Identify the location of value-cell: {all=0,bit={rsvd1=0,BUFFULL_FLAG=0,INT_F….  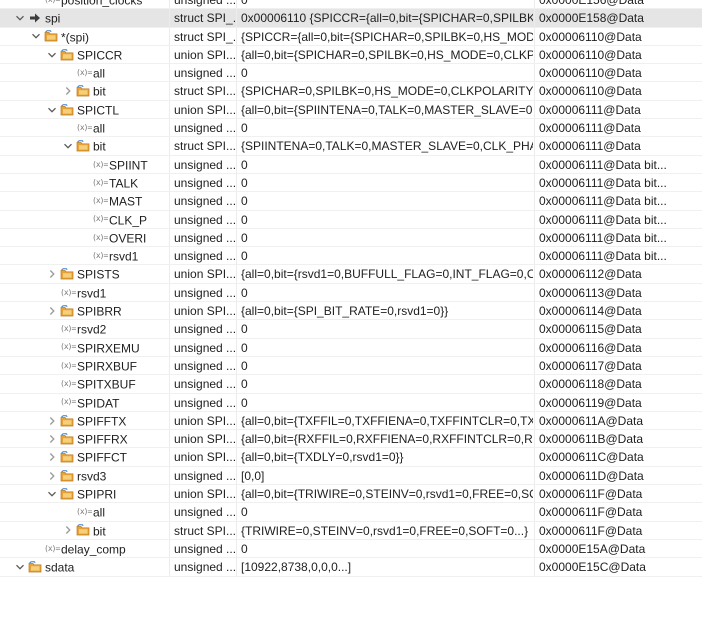
(384, 274).